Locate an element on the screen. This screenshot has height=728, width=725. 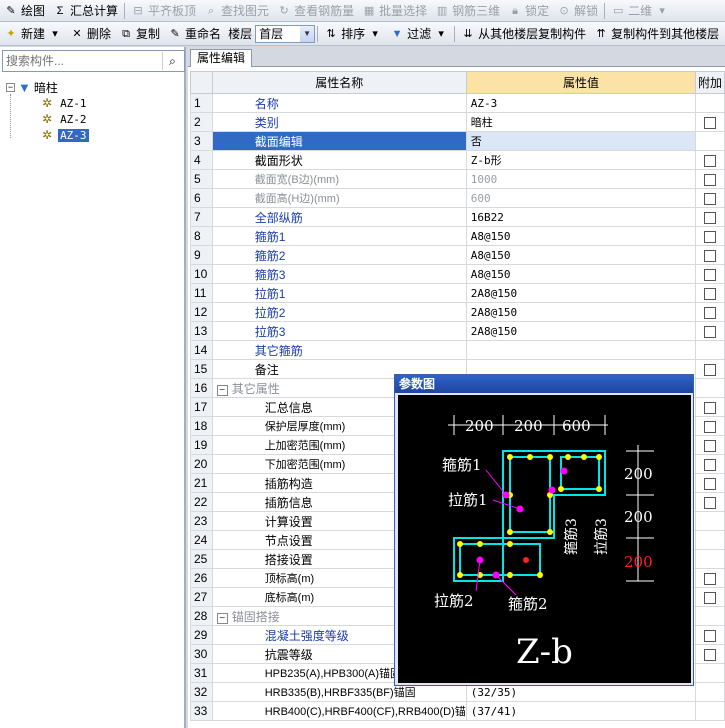
filter-button: ▼ 过滤 ▾ is located at coordinates (419, 34).